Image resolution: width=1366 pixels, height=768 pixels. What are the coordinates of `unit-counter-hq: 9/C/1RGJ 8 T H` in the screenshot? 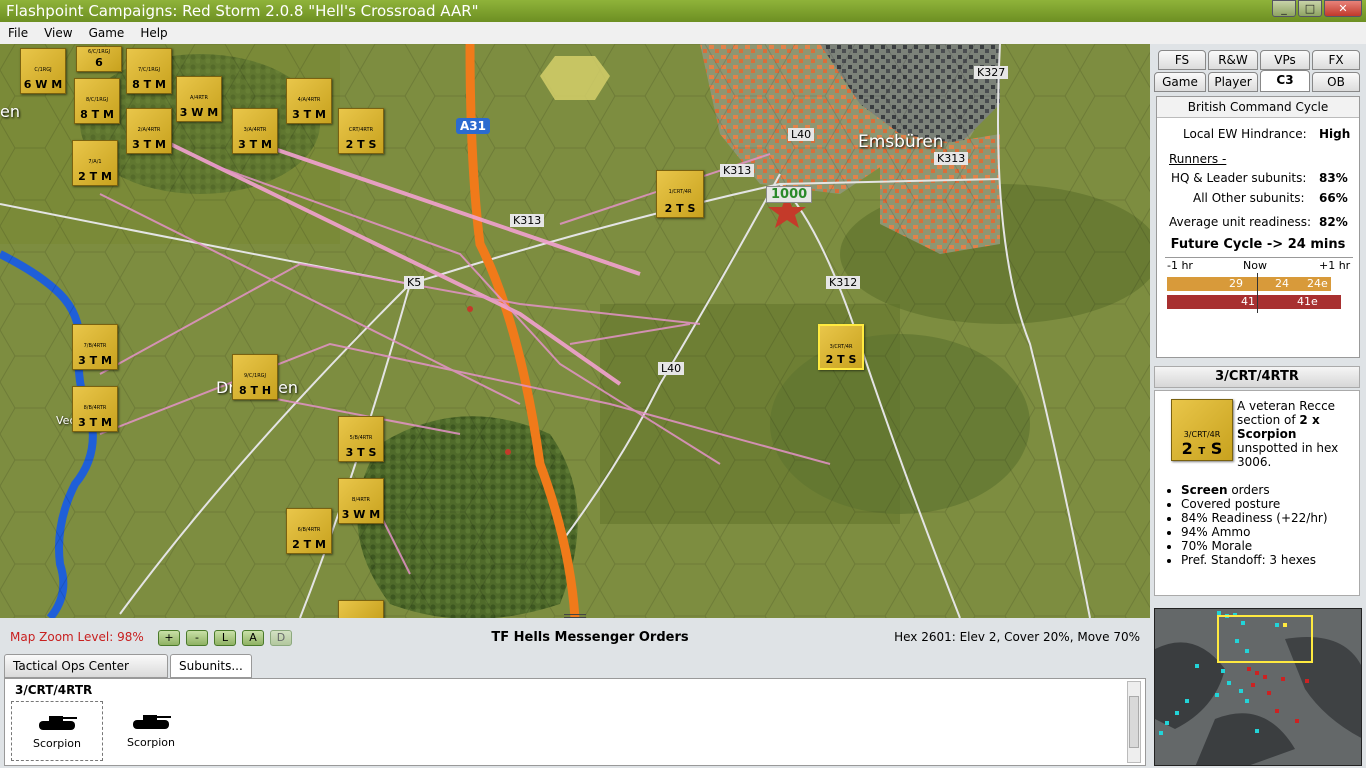 It's located at (255, 377).